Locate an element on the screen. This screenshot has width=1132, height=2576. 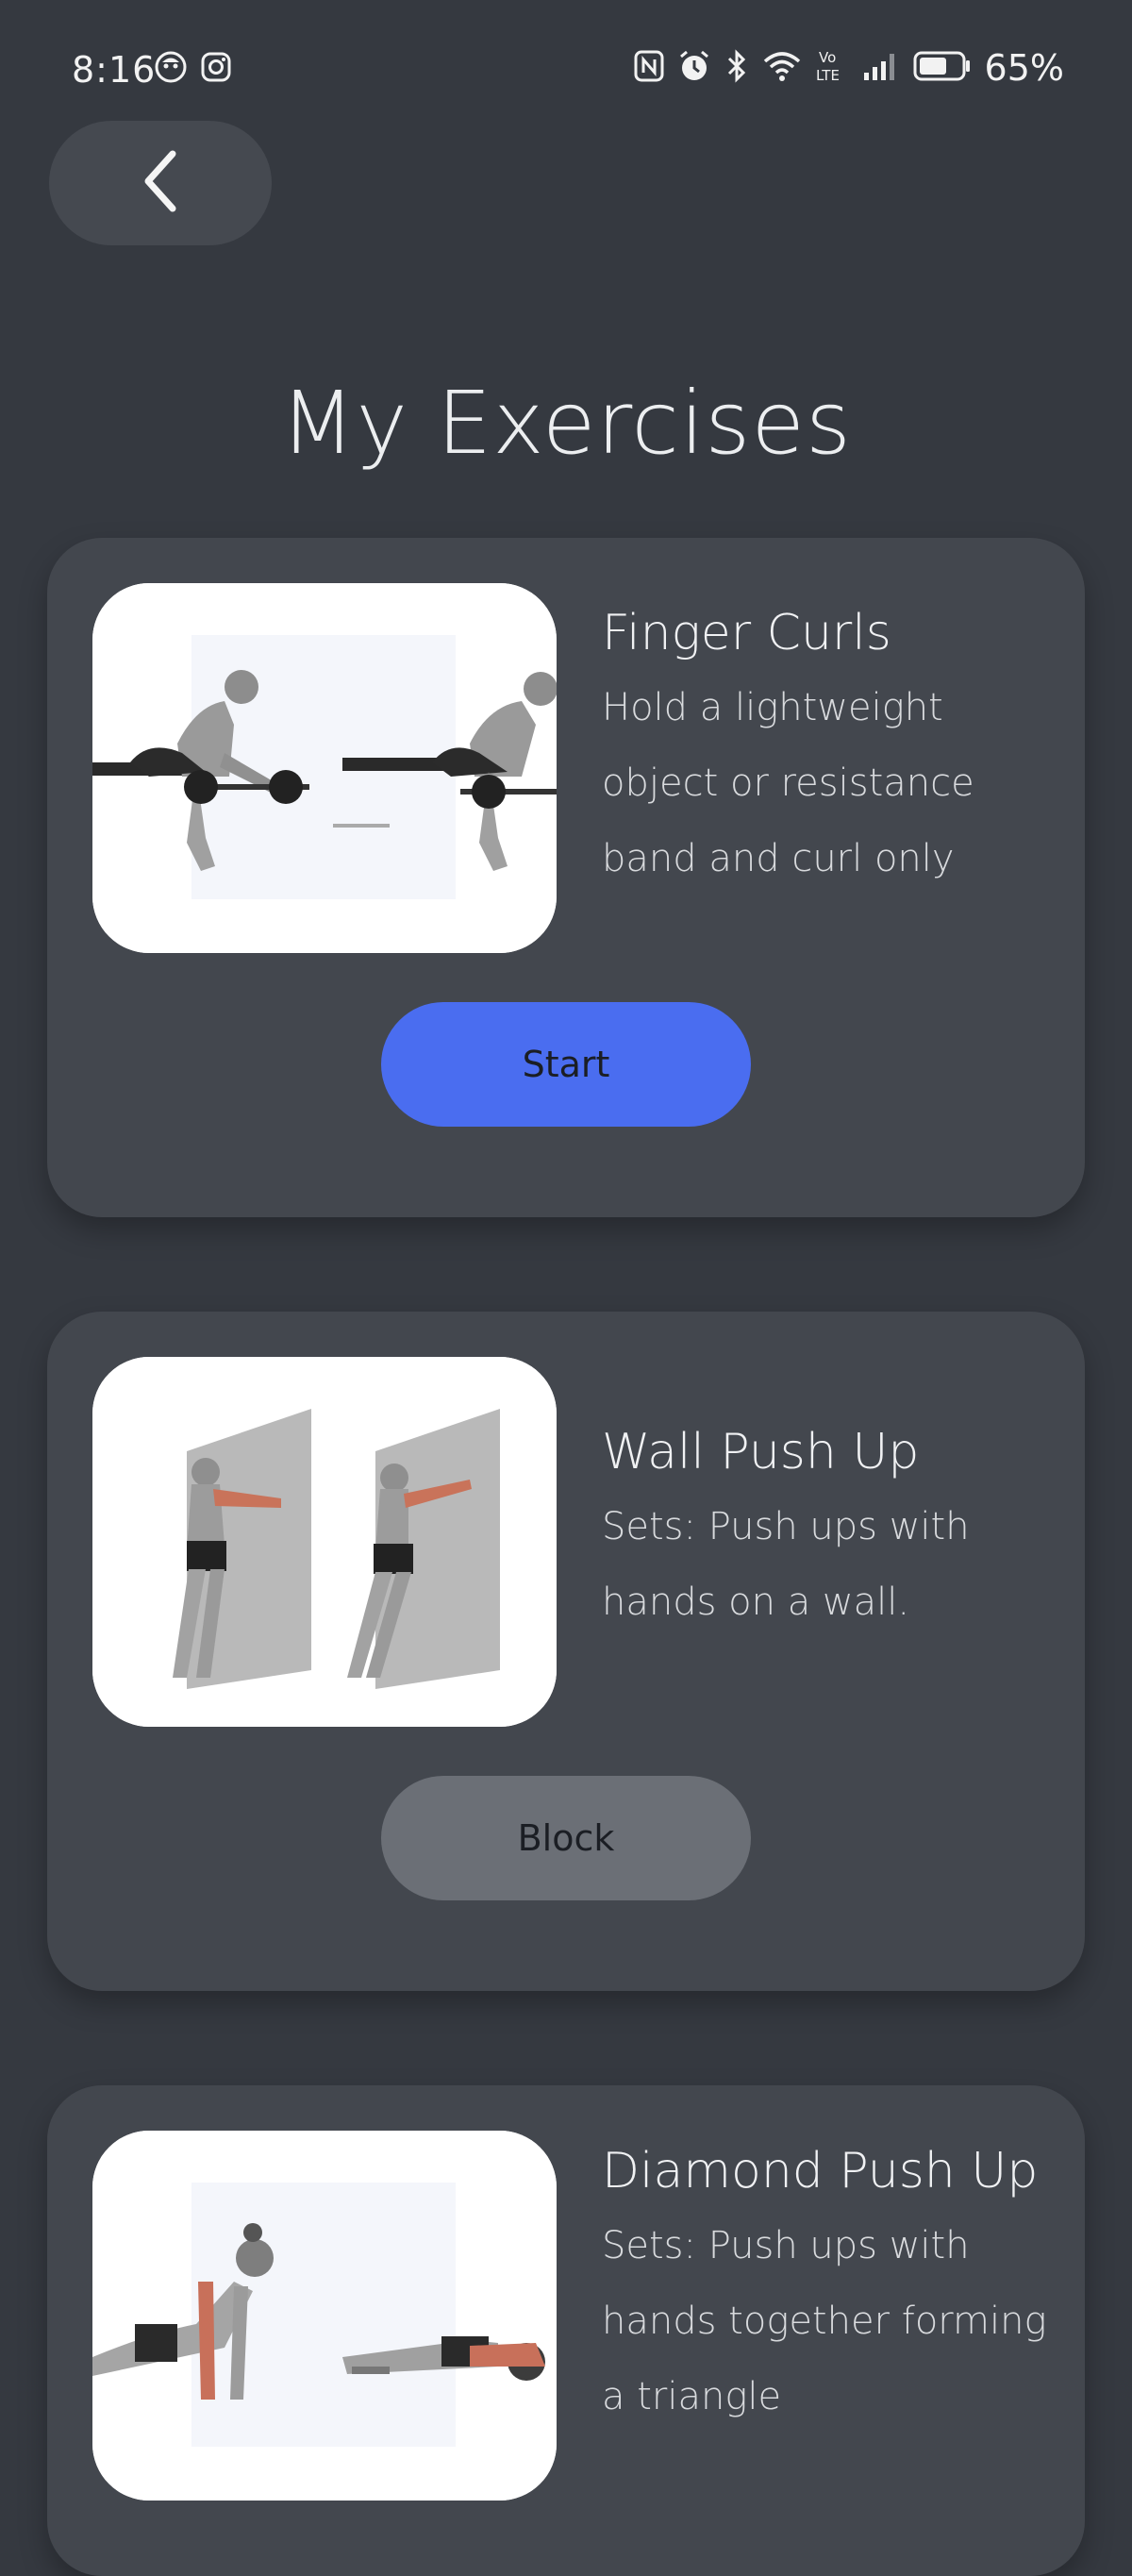
nfc-icon is located at coordinates (649, 68).